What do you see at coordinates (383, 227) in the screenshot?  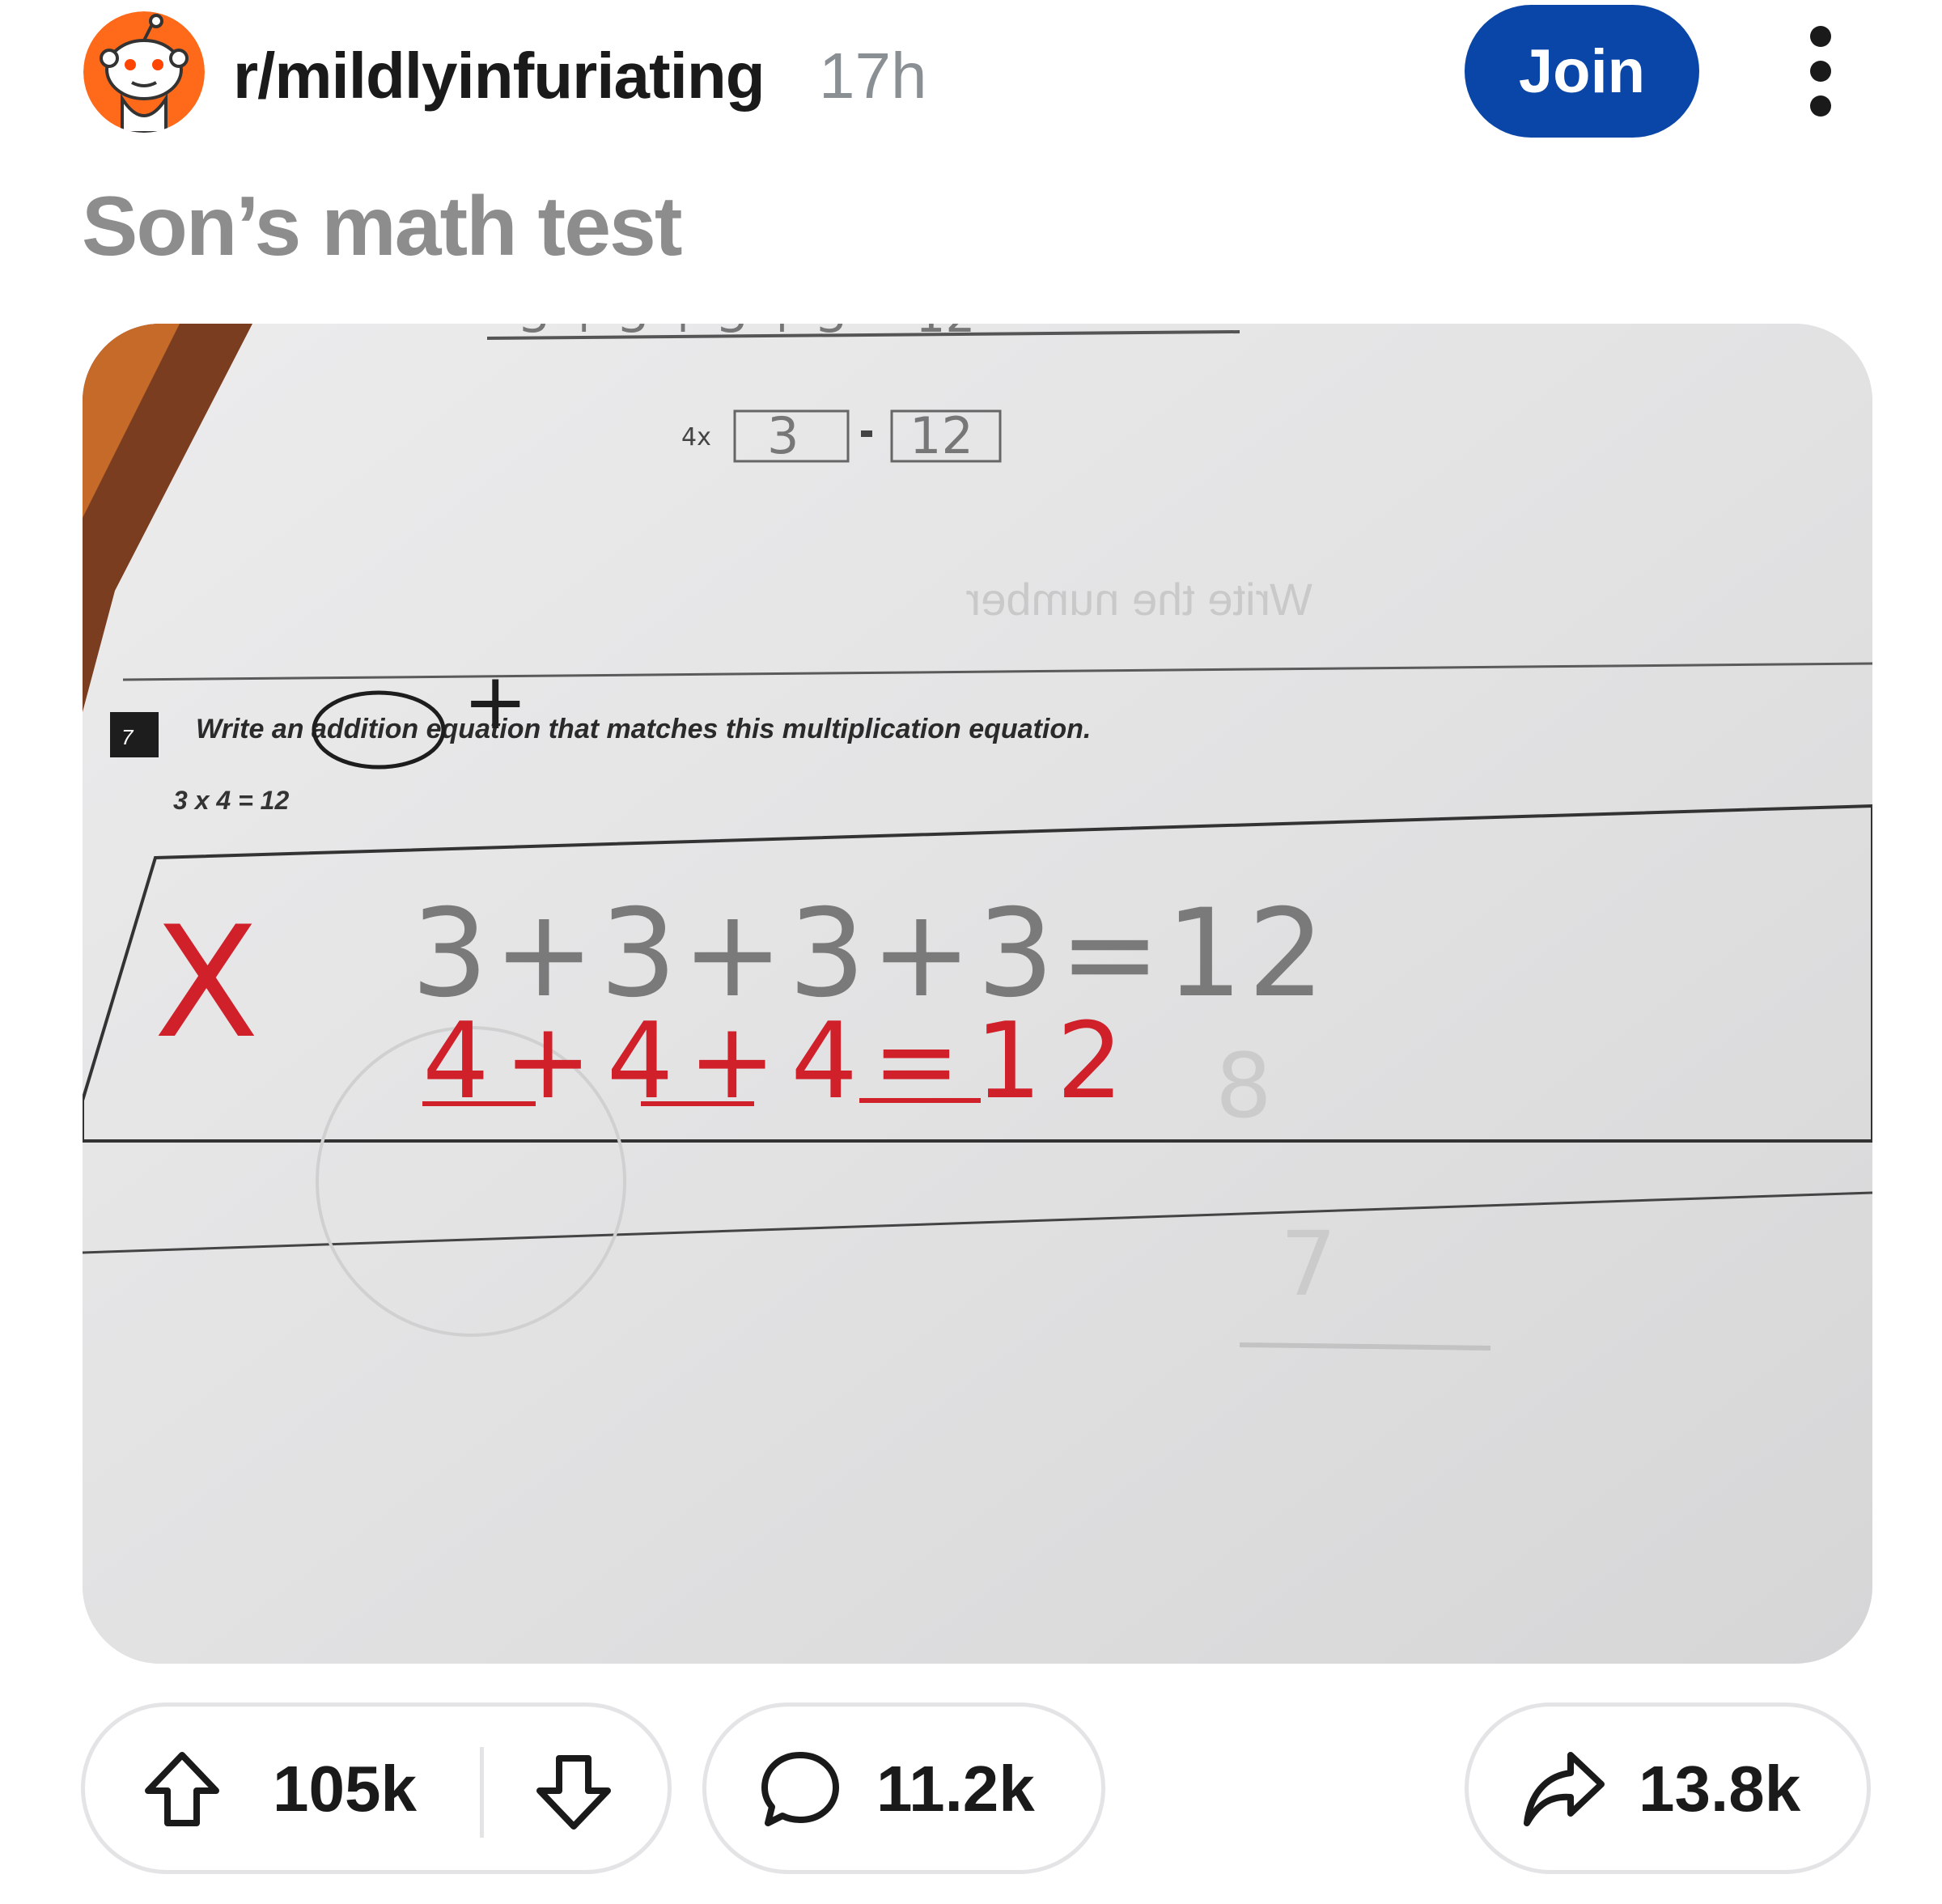 I see `post-title: Son’s math test` at bounding box center [383, 227].